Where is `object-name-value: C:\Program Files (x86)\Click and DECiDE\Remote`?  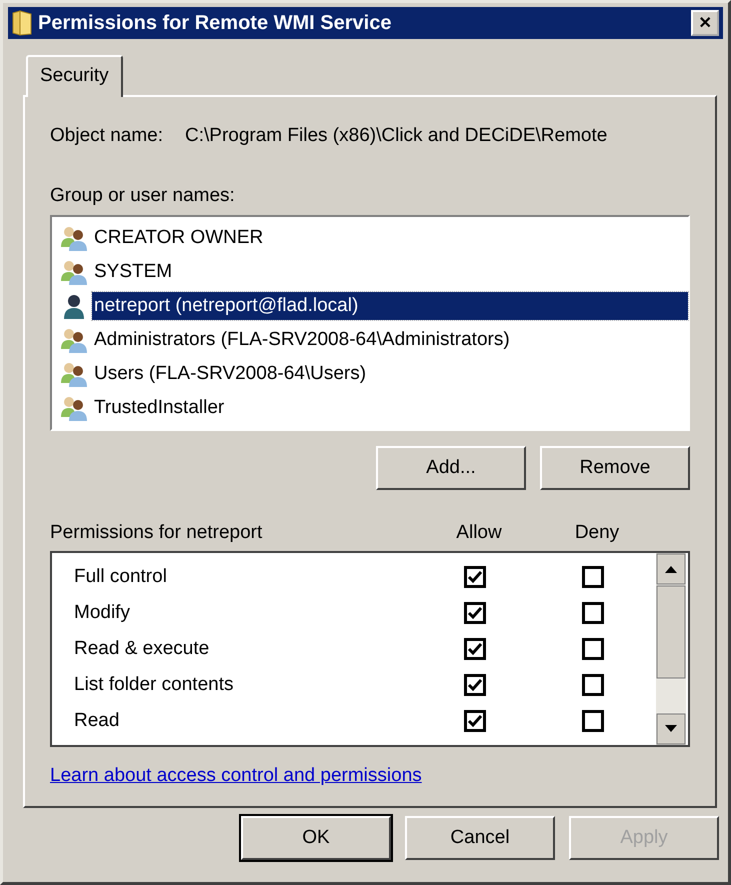 object-name-value: C:\Program Files (x86)\Click and DECiDE\Remote is located at coordinates (396, 136).